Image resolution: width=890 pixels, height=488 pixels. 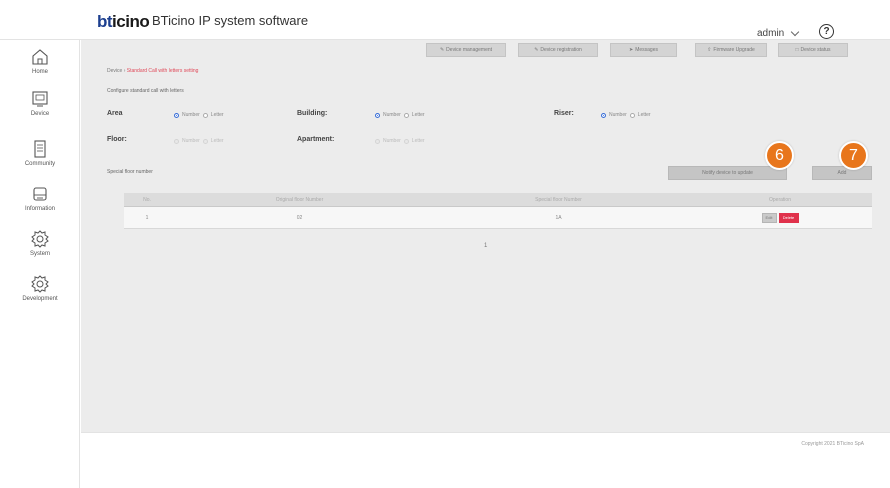 I want to click on information-icon, so click(x=40, y=194).